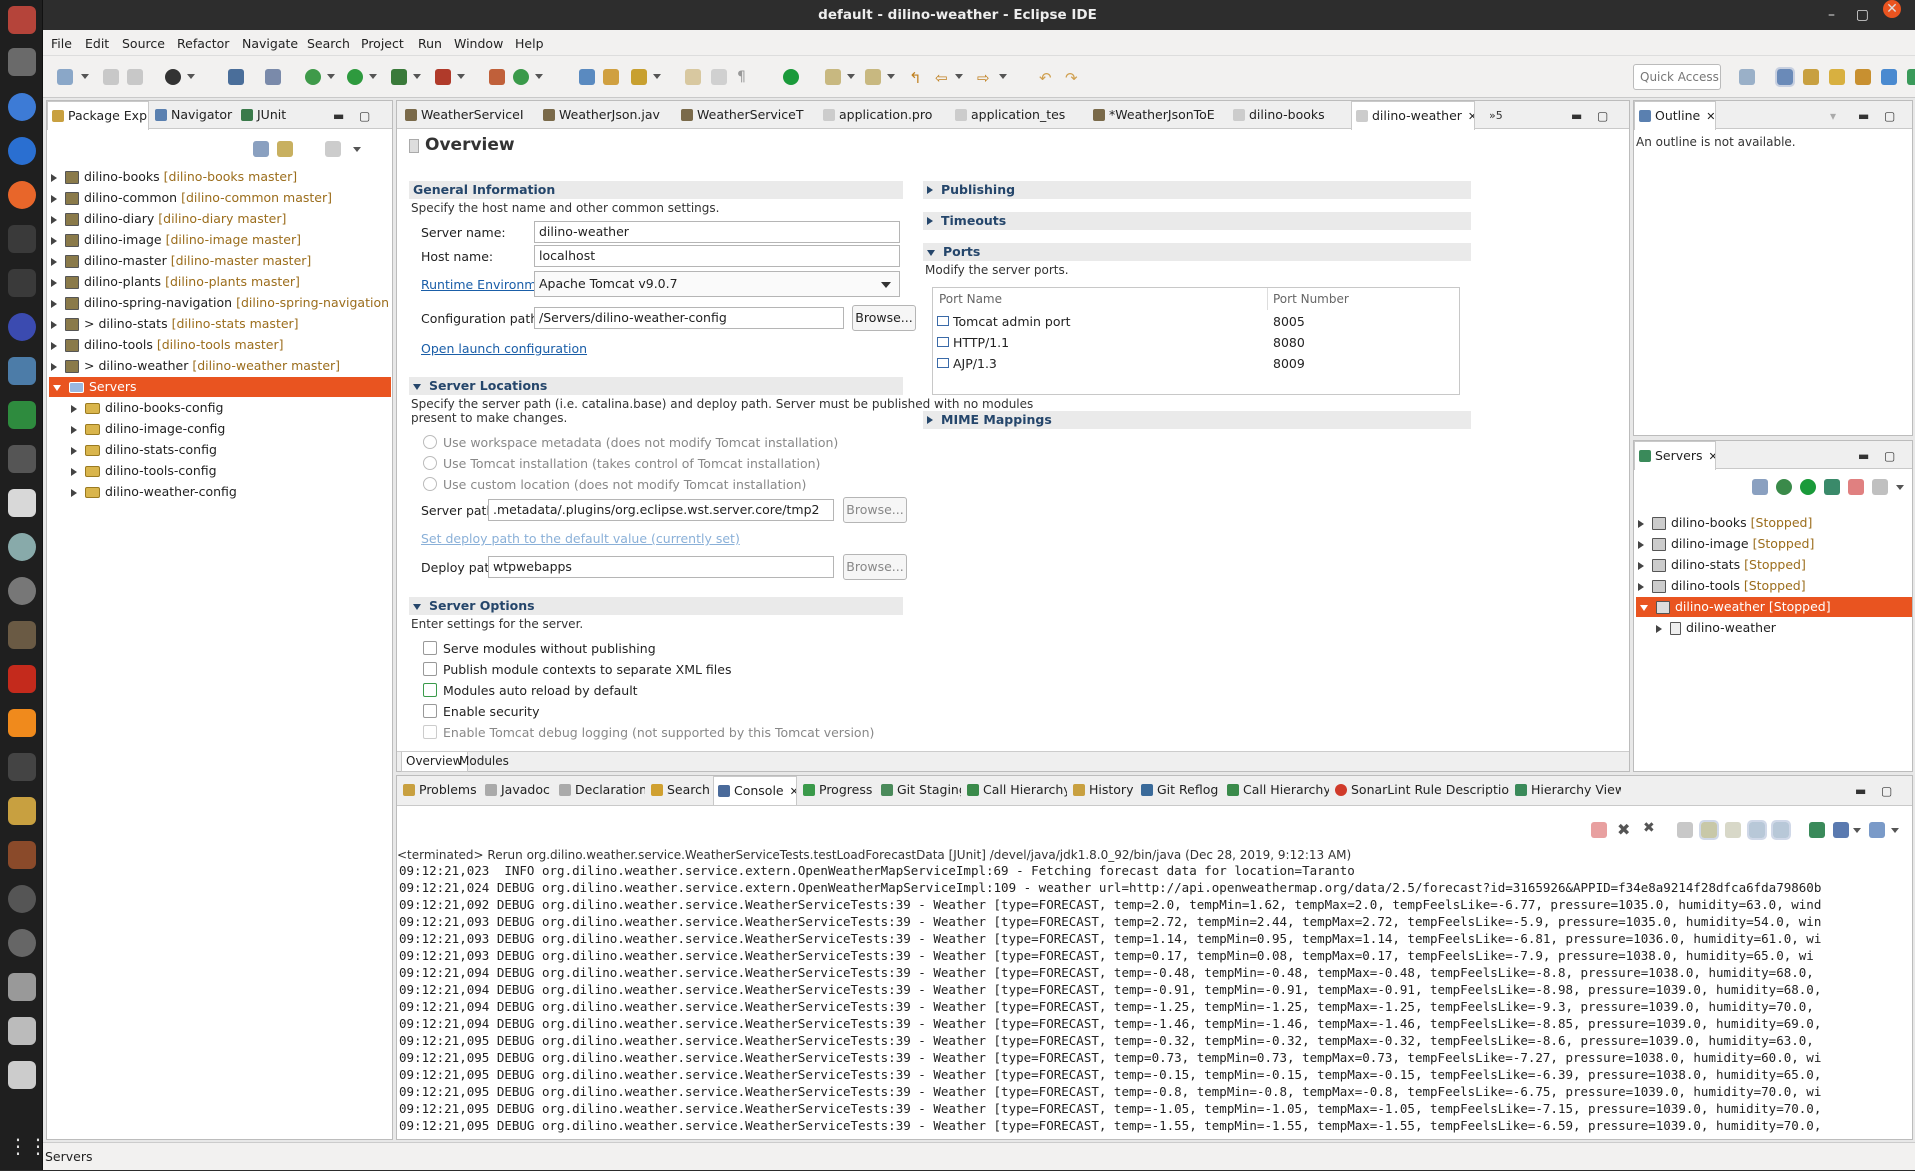 The width and height of the screenshot is (1915, 1171). Describe the element at coordinates (430, 669) in the screenshot. I see `publish-contexts-checkbox` at that location.